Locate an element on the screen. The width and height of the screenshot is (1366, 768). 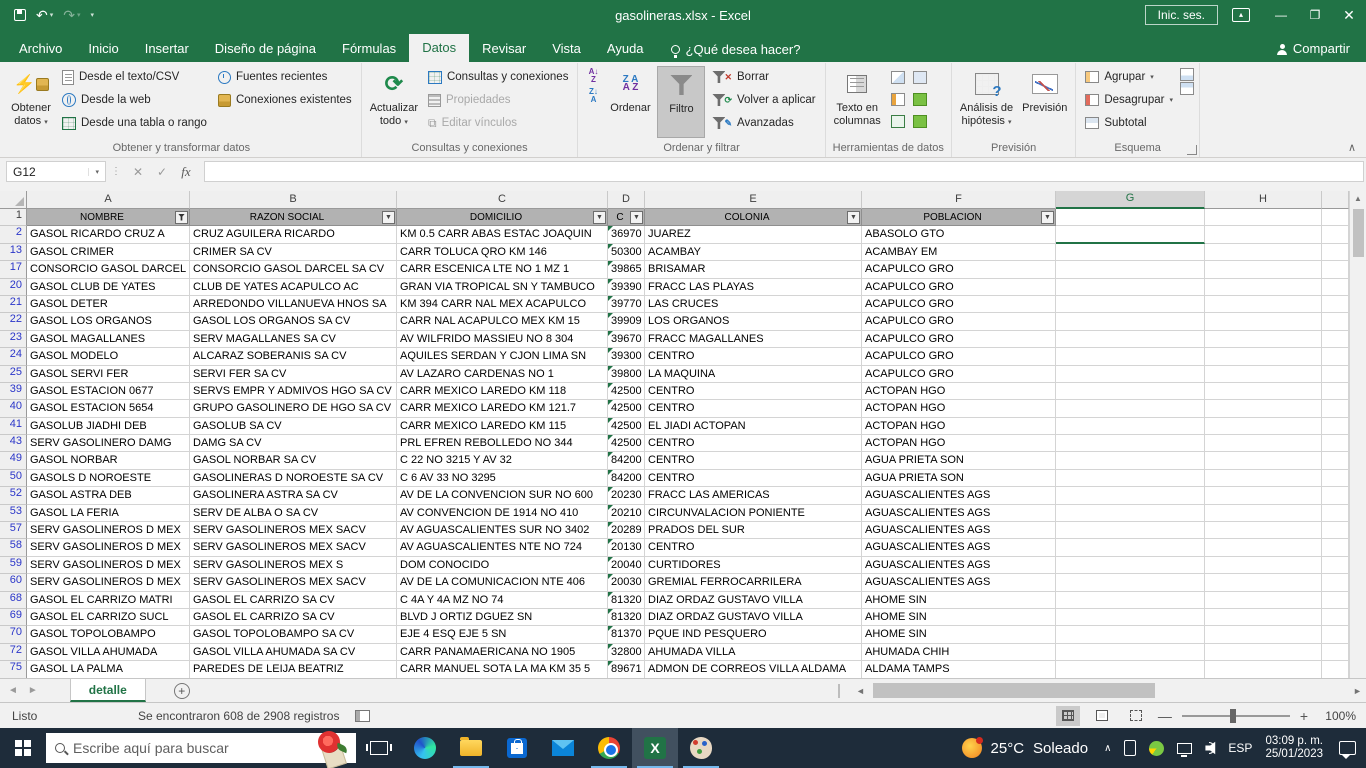
cell: 36970 is located at coordinates (626, 235).